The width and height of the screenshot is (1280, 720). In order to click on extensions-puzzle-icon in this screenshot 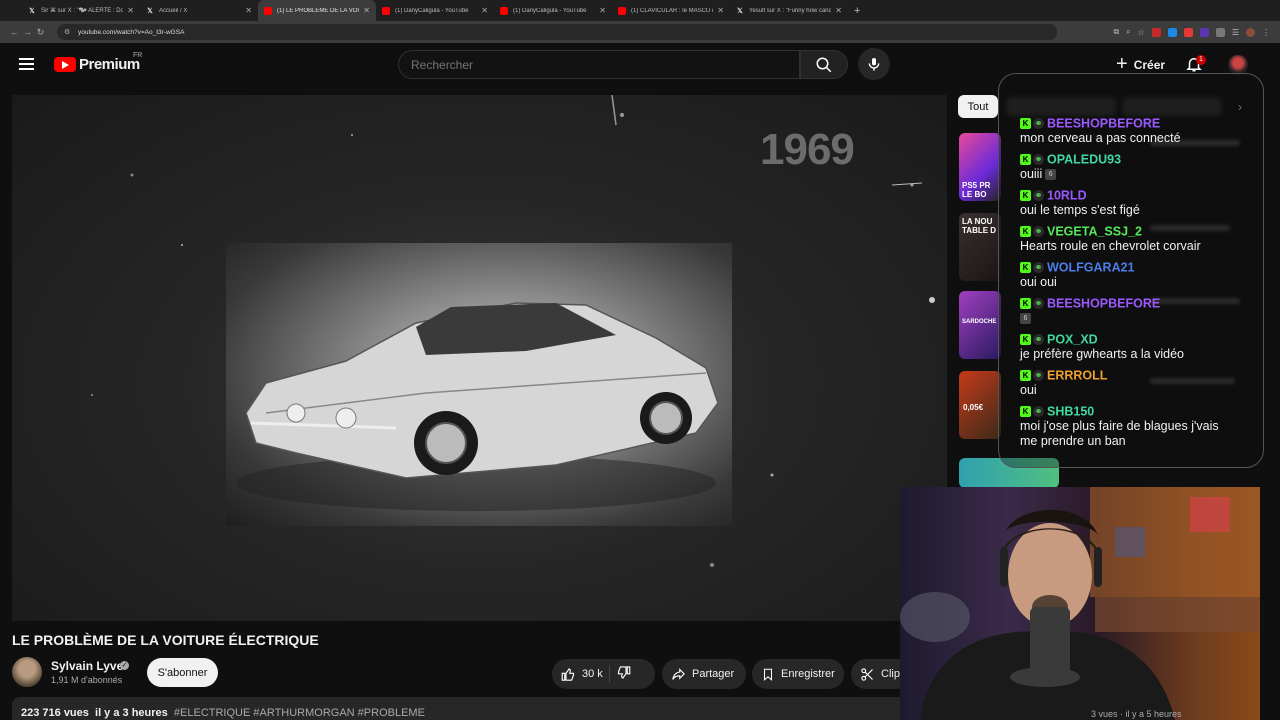, I will do `click(1220, 32)`.